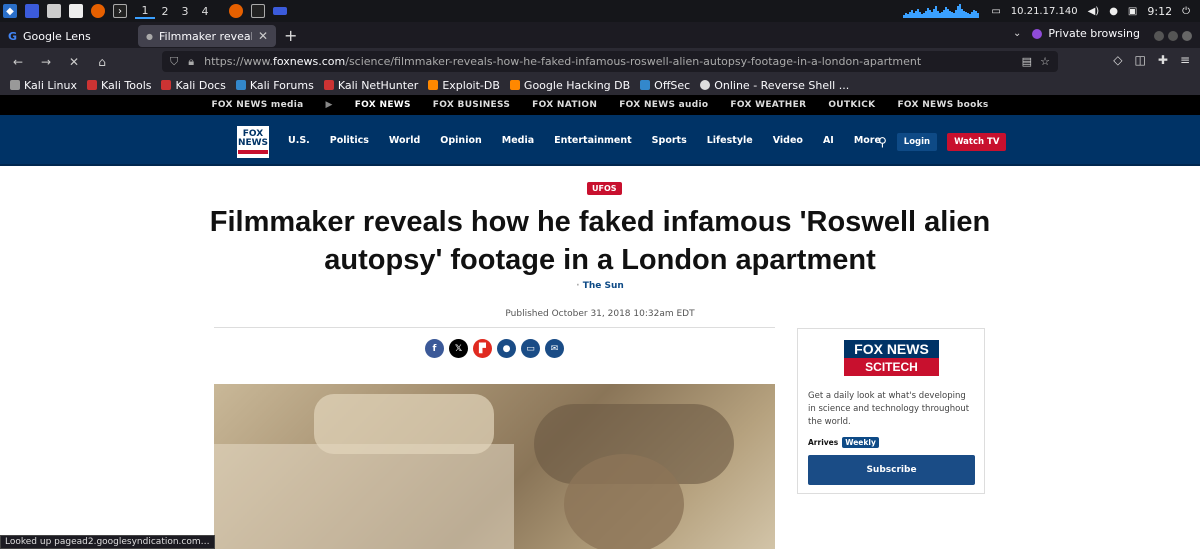  I want to click on bookmark-kali-tools: Kali Tools, so click(119, 85).